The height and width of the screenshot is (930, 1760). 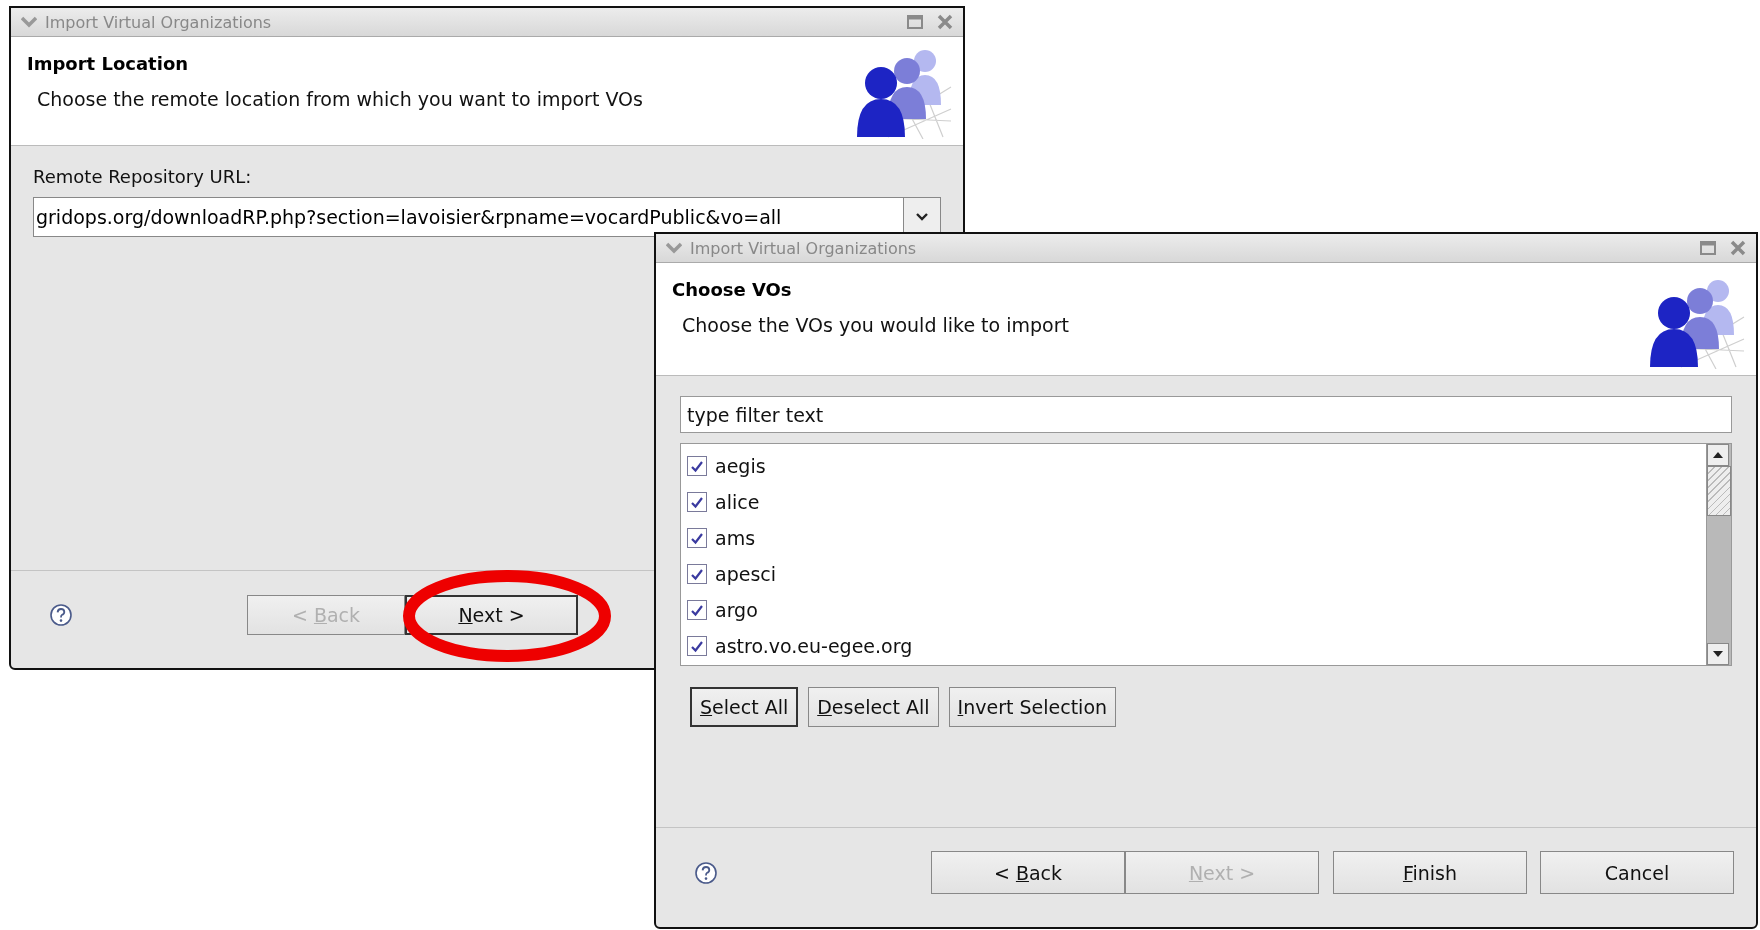 I want to click on selection-button: Deselect All, so click(x=873, y=707).